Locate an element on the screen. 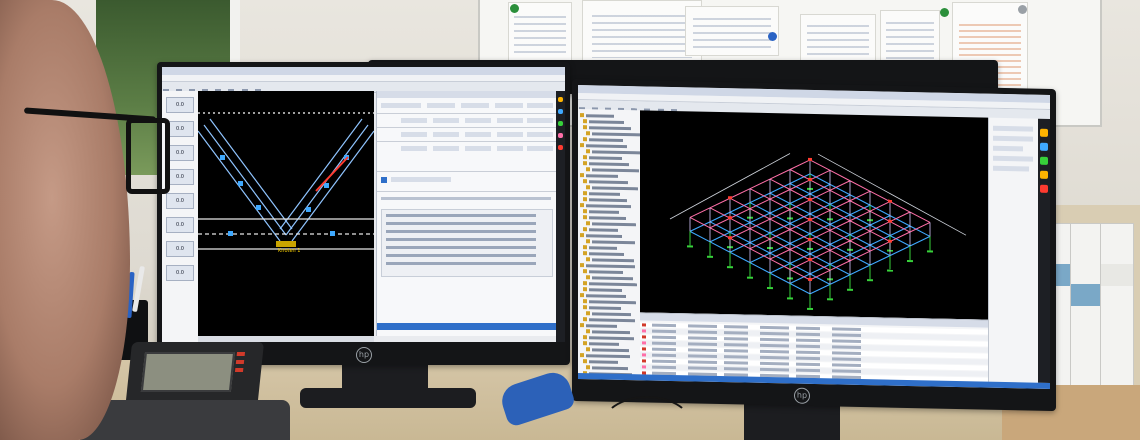 The height and width of the screenshot is (440, 1140). results-list is located at coordinates (467, 243).